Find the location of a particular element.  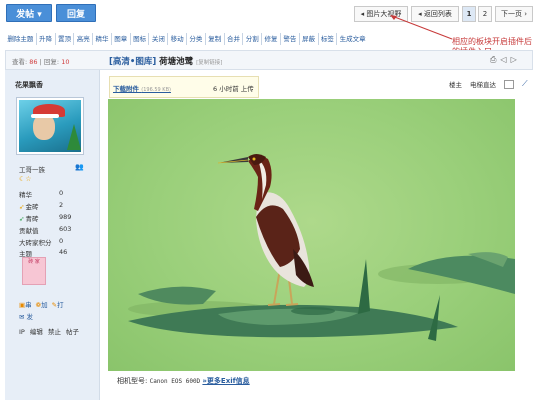

page-1-button: 1 is located at coordinates (469, 14).